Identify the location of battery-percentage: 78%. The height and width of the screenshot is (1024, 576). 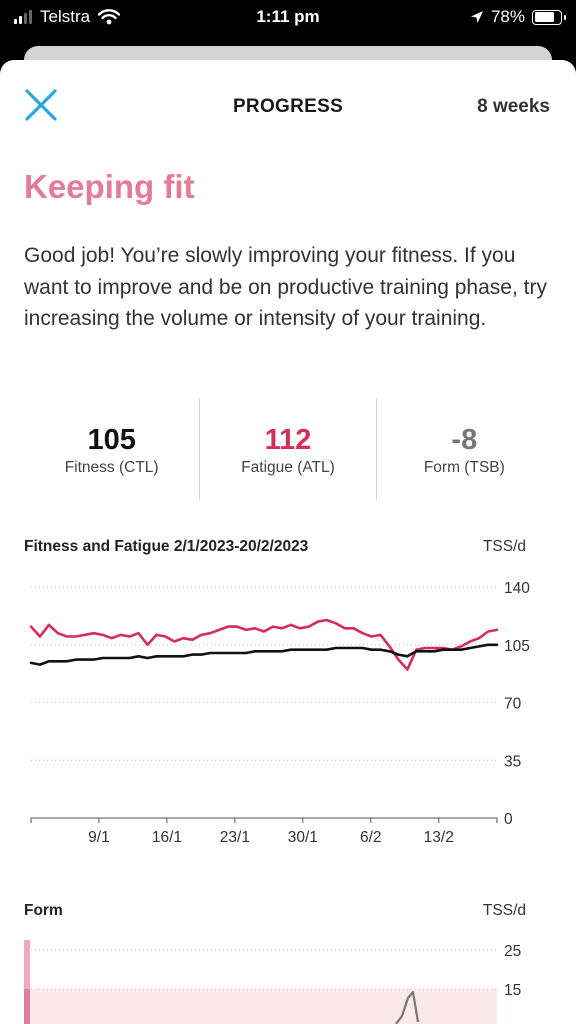
(507, 16).